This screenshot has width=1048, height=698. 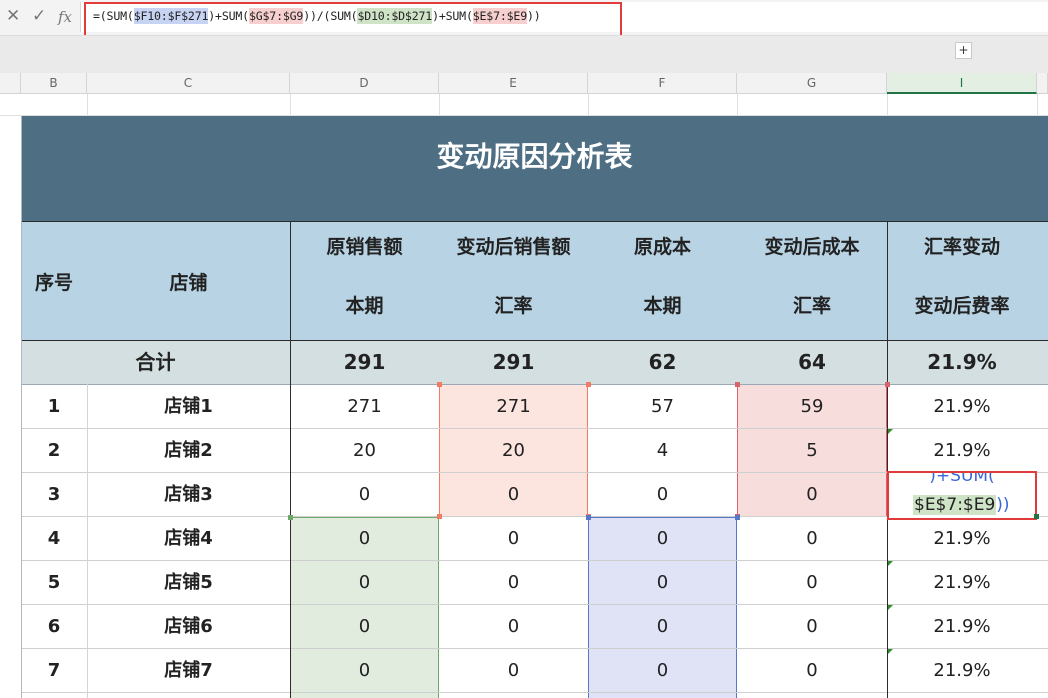 I want to click on cell-indicator, so click(x=890, y=563).